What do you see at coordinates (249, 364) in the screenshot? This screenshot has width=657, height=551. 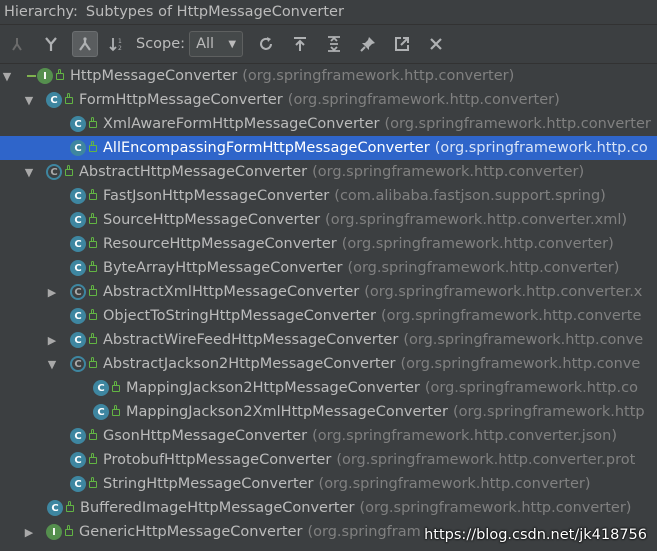 I see `tree-item-name: AbstractJackson2HttpMessageConverter` at bounding box center [249, 364].